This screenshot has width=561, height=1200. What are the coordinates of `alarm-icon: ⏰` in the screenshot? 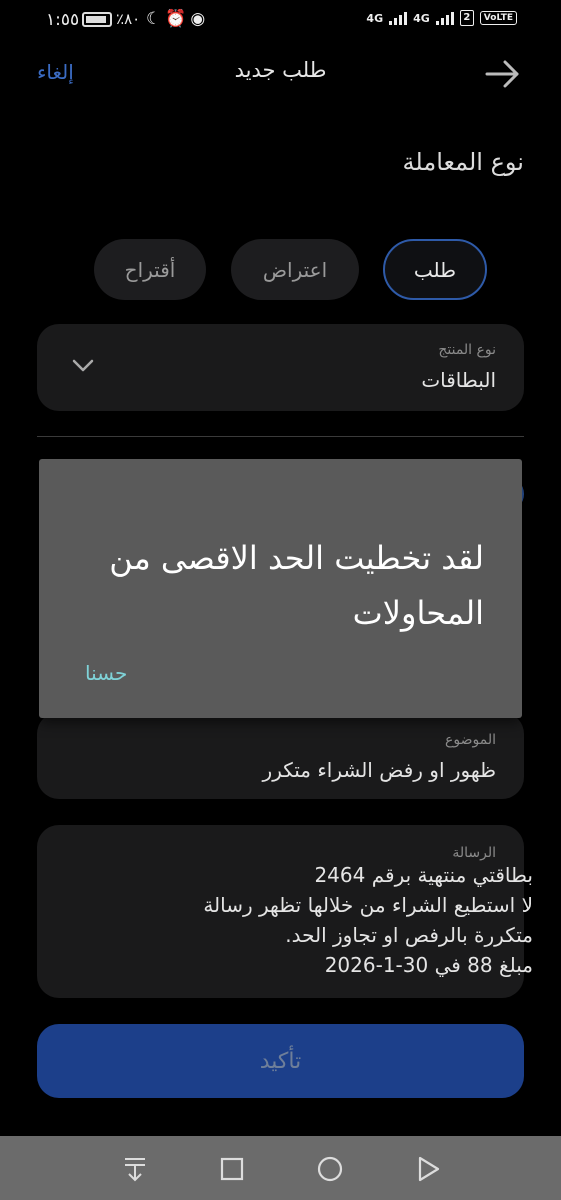 It's located at (178, 19).